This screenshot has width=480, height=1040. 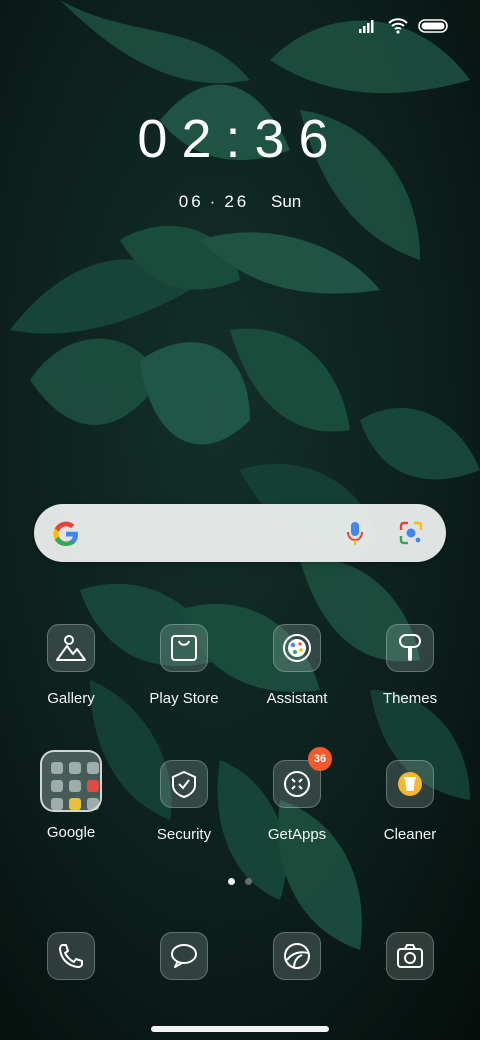 I want to click on app-label: Play Store, so click(x=184, y=698).